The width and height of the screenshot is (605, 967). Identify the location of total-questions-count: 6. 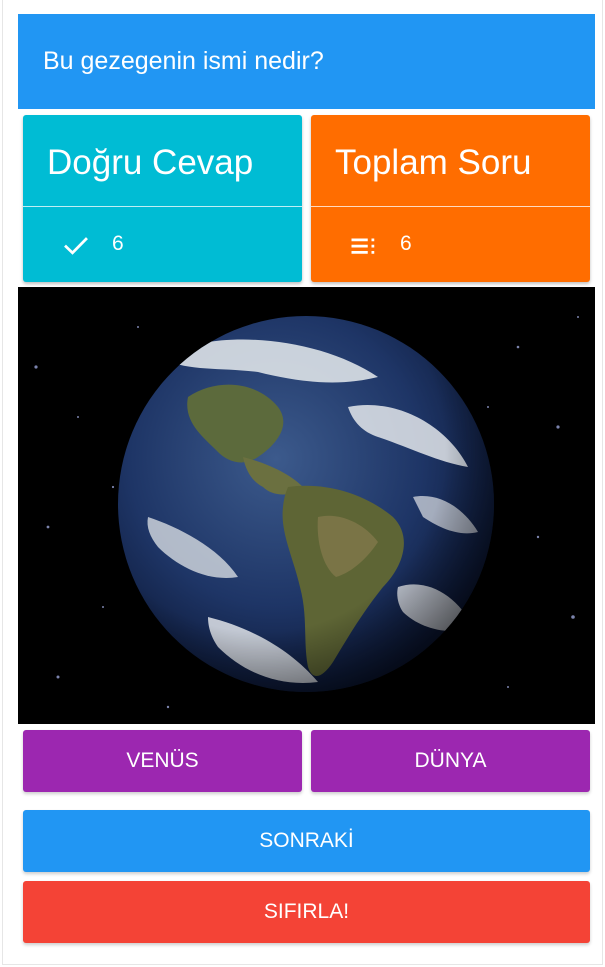
(406, 243).